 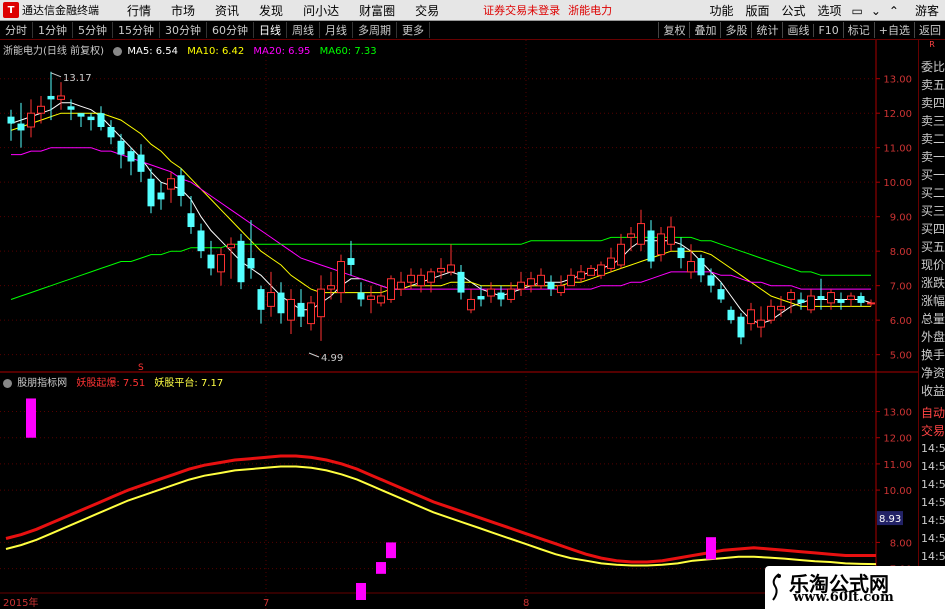 What do you see at coordinates (901, 218) in the screenshot?
I see `price-axis-label: 9.00` at bounding box center [901, 218].